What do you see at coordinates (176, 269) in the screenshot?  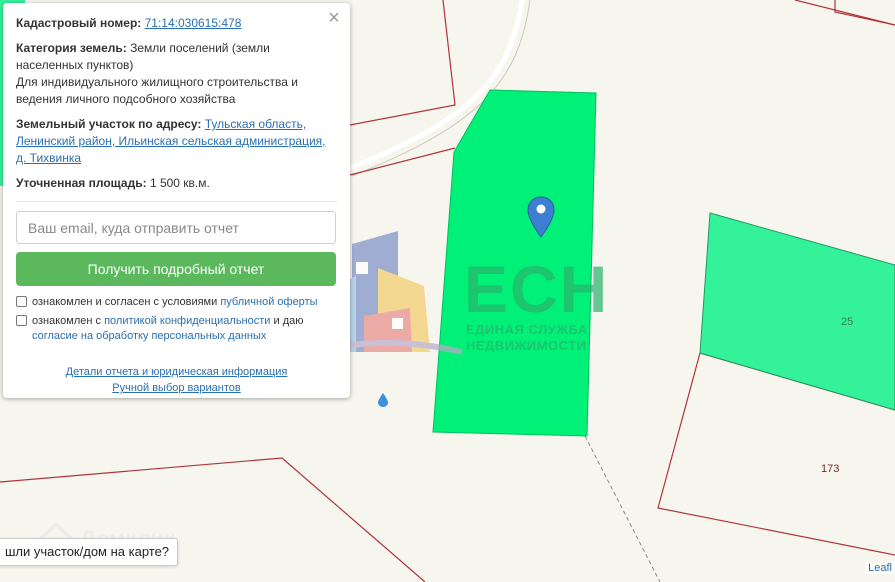 I see `get-report-button: Получить подробный отчет` at bounding box center [176, 269].